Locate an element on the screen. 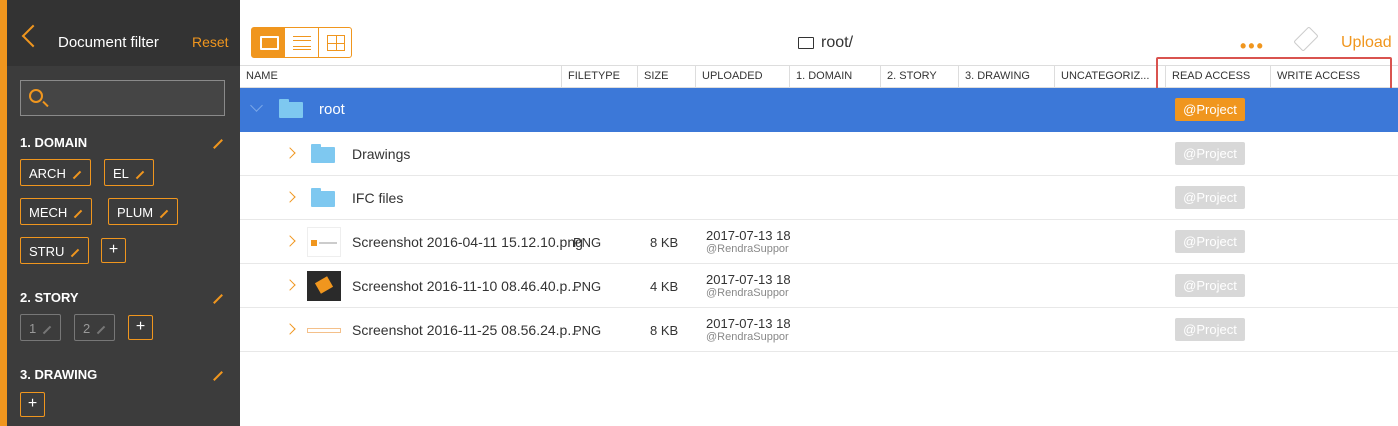 The image size is (1398, 426). tag-icon is located at coordinates (1306, 39).